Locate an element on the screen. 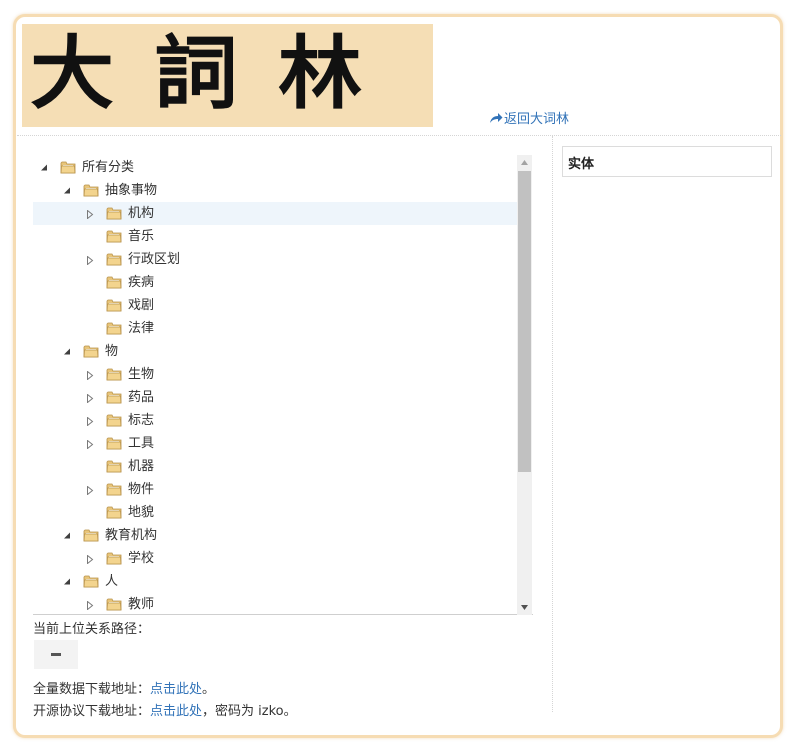  back-to-home-link: 返回大词林 is located at coordinates (529, 117).